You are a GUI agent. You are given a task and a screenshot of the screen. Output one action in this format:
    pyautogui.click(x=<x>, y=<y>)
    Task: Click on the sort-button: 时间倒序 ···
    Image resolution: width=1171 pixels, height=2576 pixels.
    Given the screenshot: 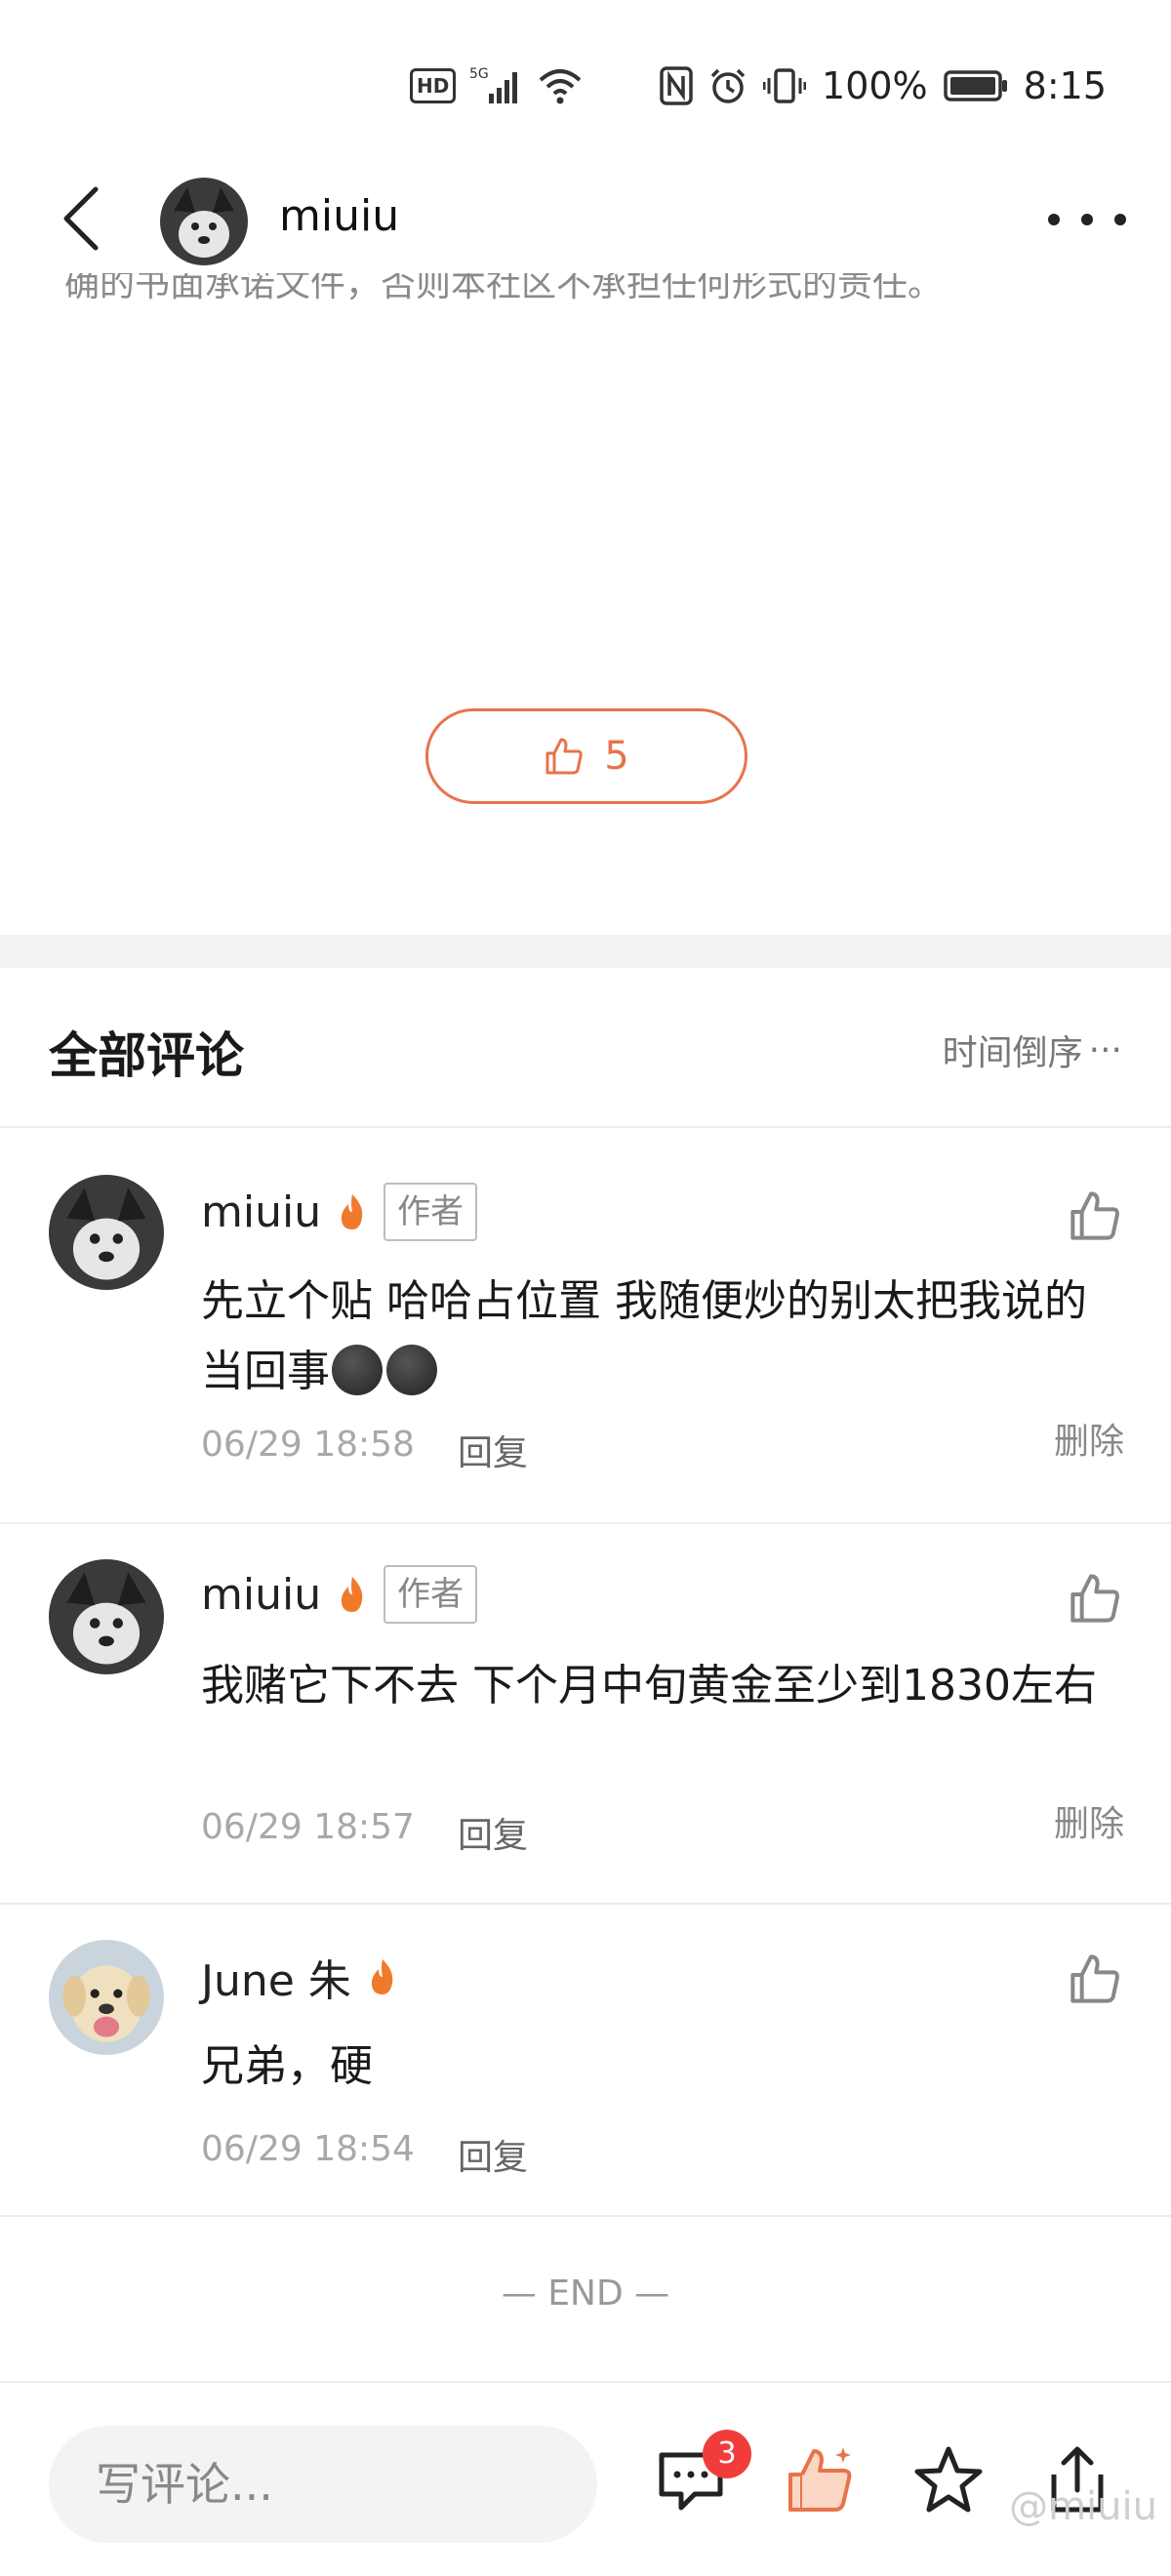 What is the action you would take?
    pyautogui.click(x=1032, y=1050)
    